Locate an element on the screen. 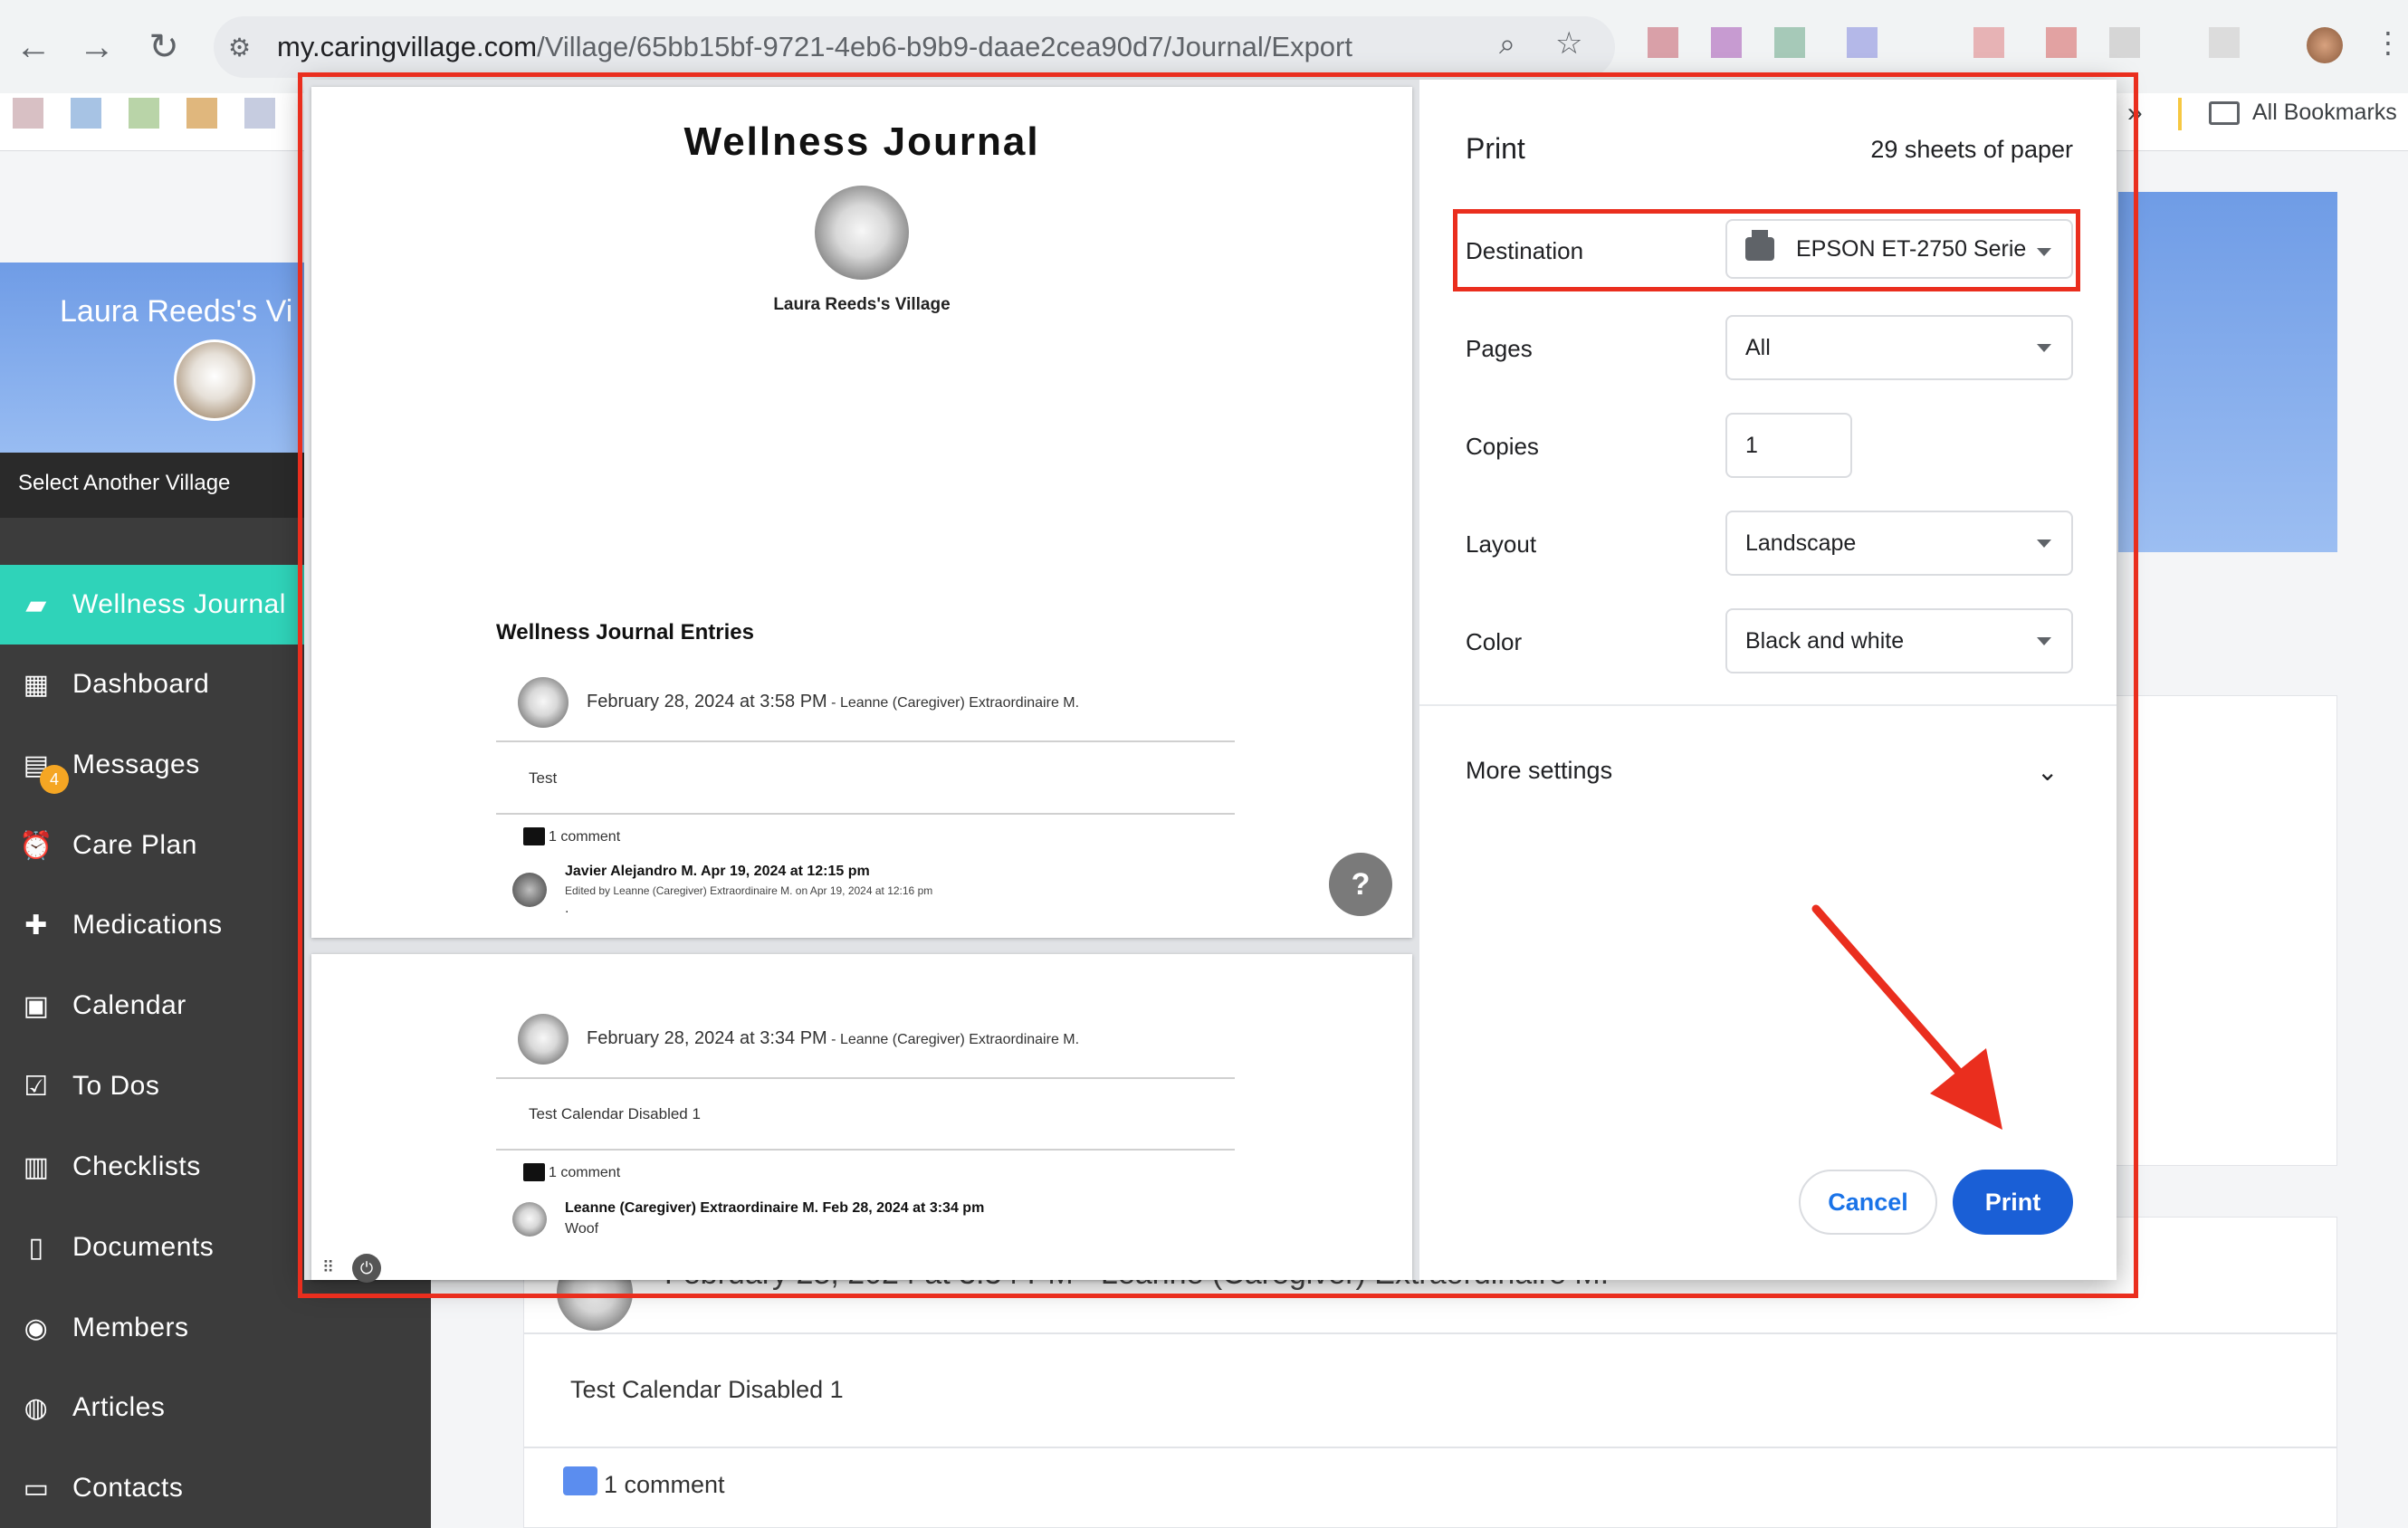 Image resolution: width=2408 pixels, height=1528 pixels. sidebar-item-label: Messages is located at coordinates (136, 765).